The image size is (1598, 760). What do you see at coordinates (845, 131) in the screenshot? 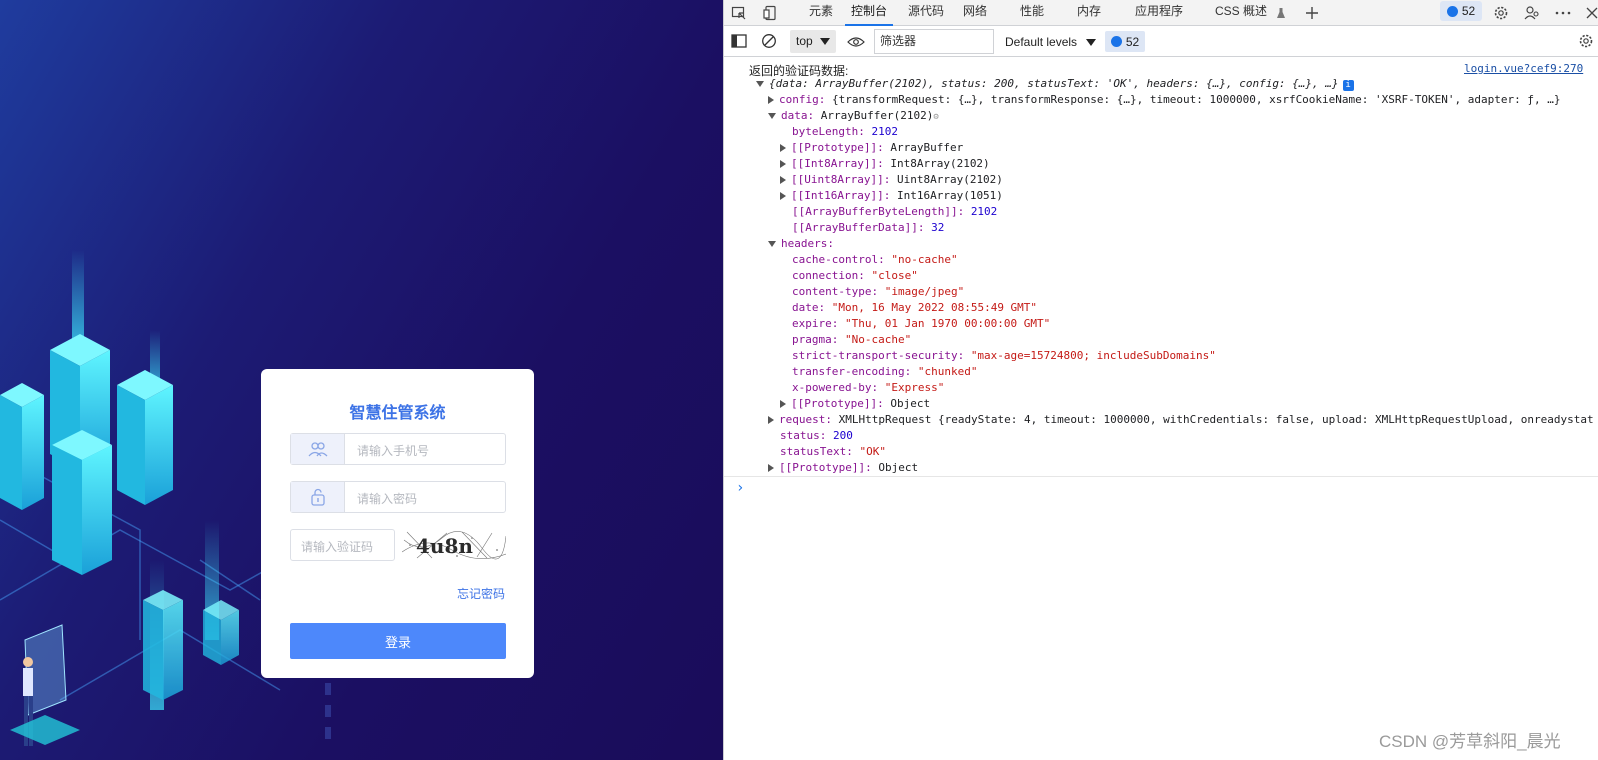
I see `bytelength-row: byteLength: 2102` at bounding box center [845, 131].